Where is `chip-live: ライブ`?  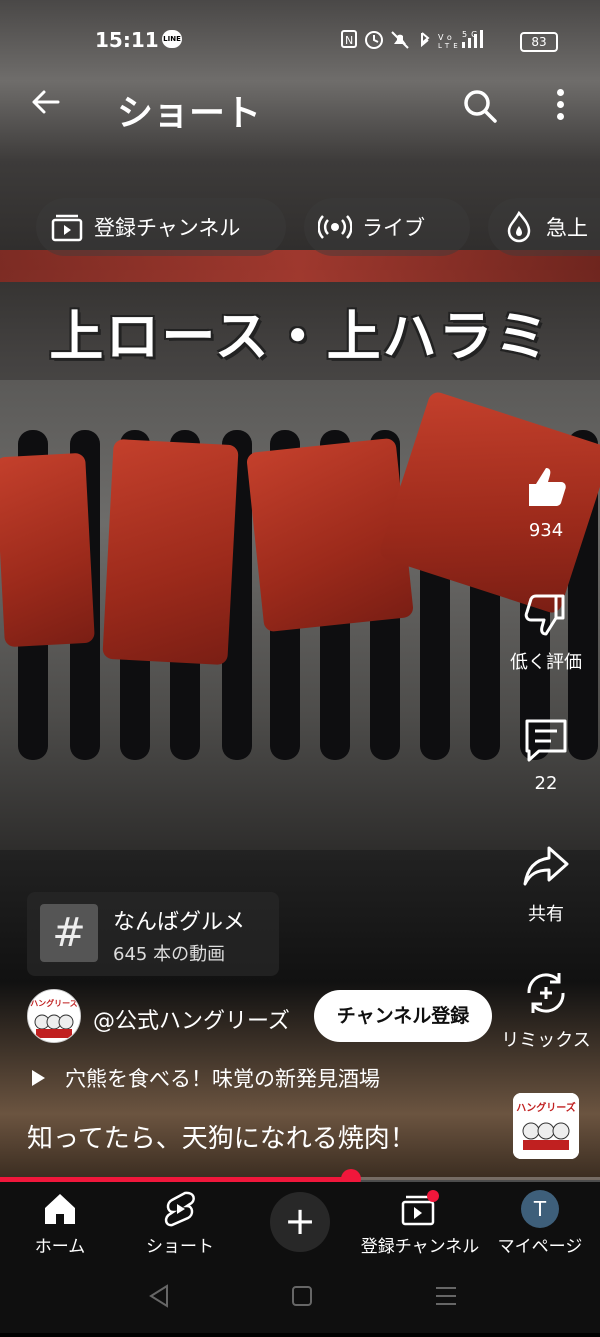 chip-live: ライブ is located at coordinates (387, 227).